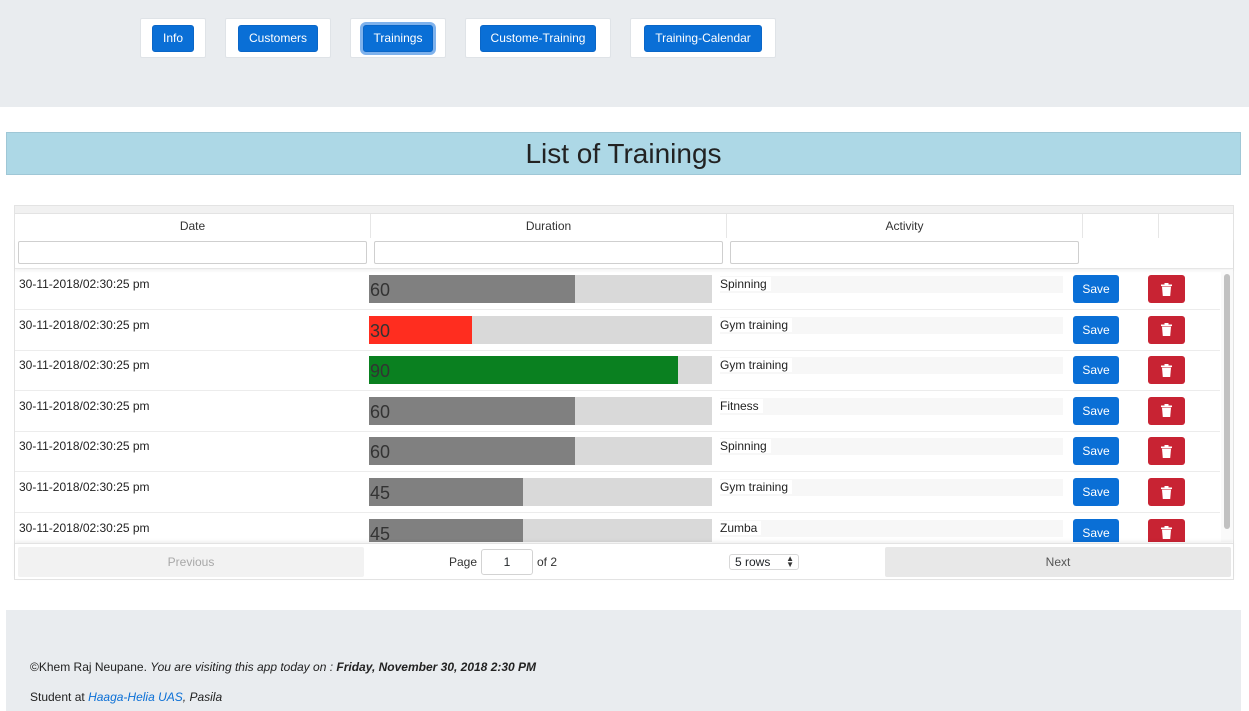 This screenshot has height=711, width=1249. I want to click on table-row: 30-11-2018/02:30:25 pm 90 Gym training Save, so click(617, 371).